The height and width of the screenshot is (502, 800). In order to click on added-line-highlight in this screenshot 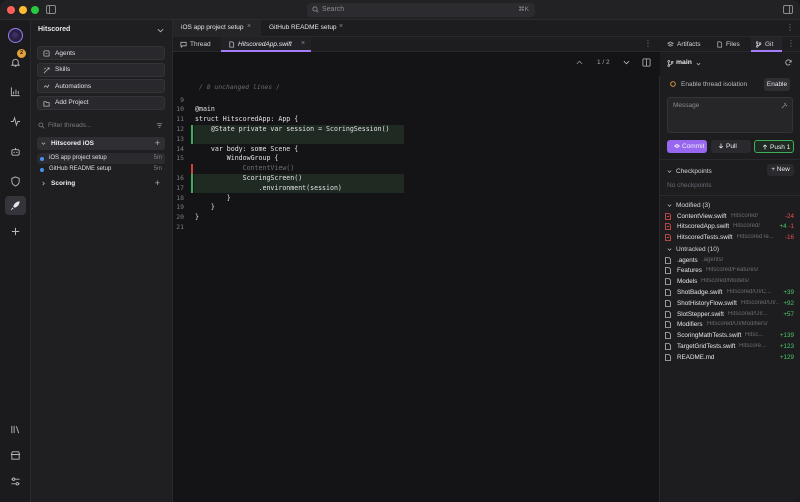, I will do `click(299, 139)`.